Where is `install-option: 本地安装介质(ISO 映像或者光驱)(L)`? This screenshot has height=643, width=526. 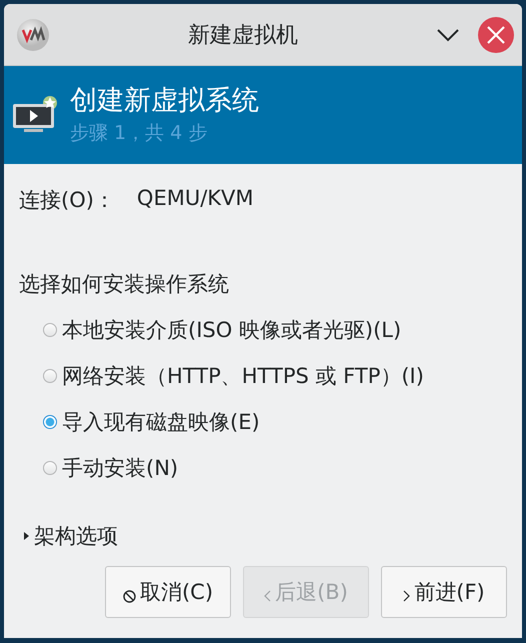 install-option: 本地安装介质(ISO 映像或者光驱)(L) is located at coordinates (275, 330).